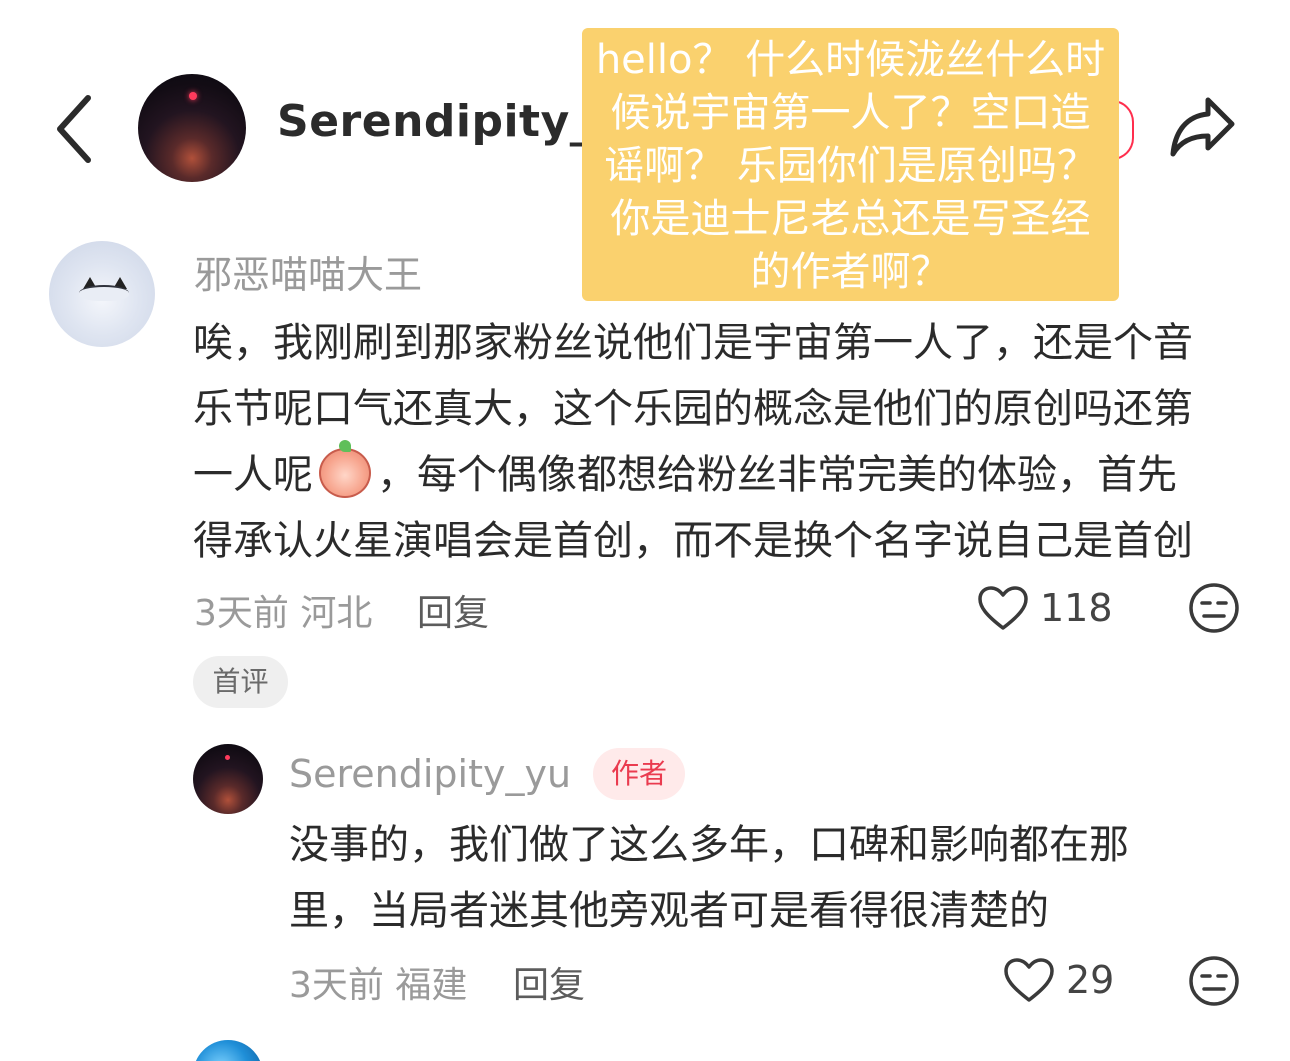  I want to click on reply-line: 没事的，我们做了这么多年，口碑和影响都在那, so click(709, 845).